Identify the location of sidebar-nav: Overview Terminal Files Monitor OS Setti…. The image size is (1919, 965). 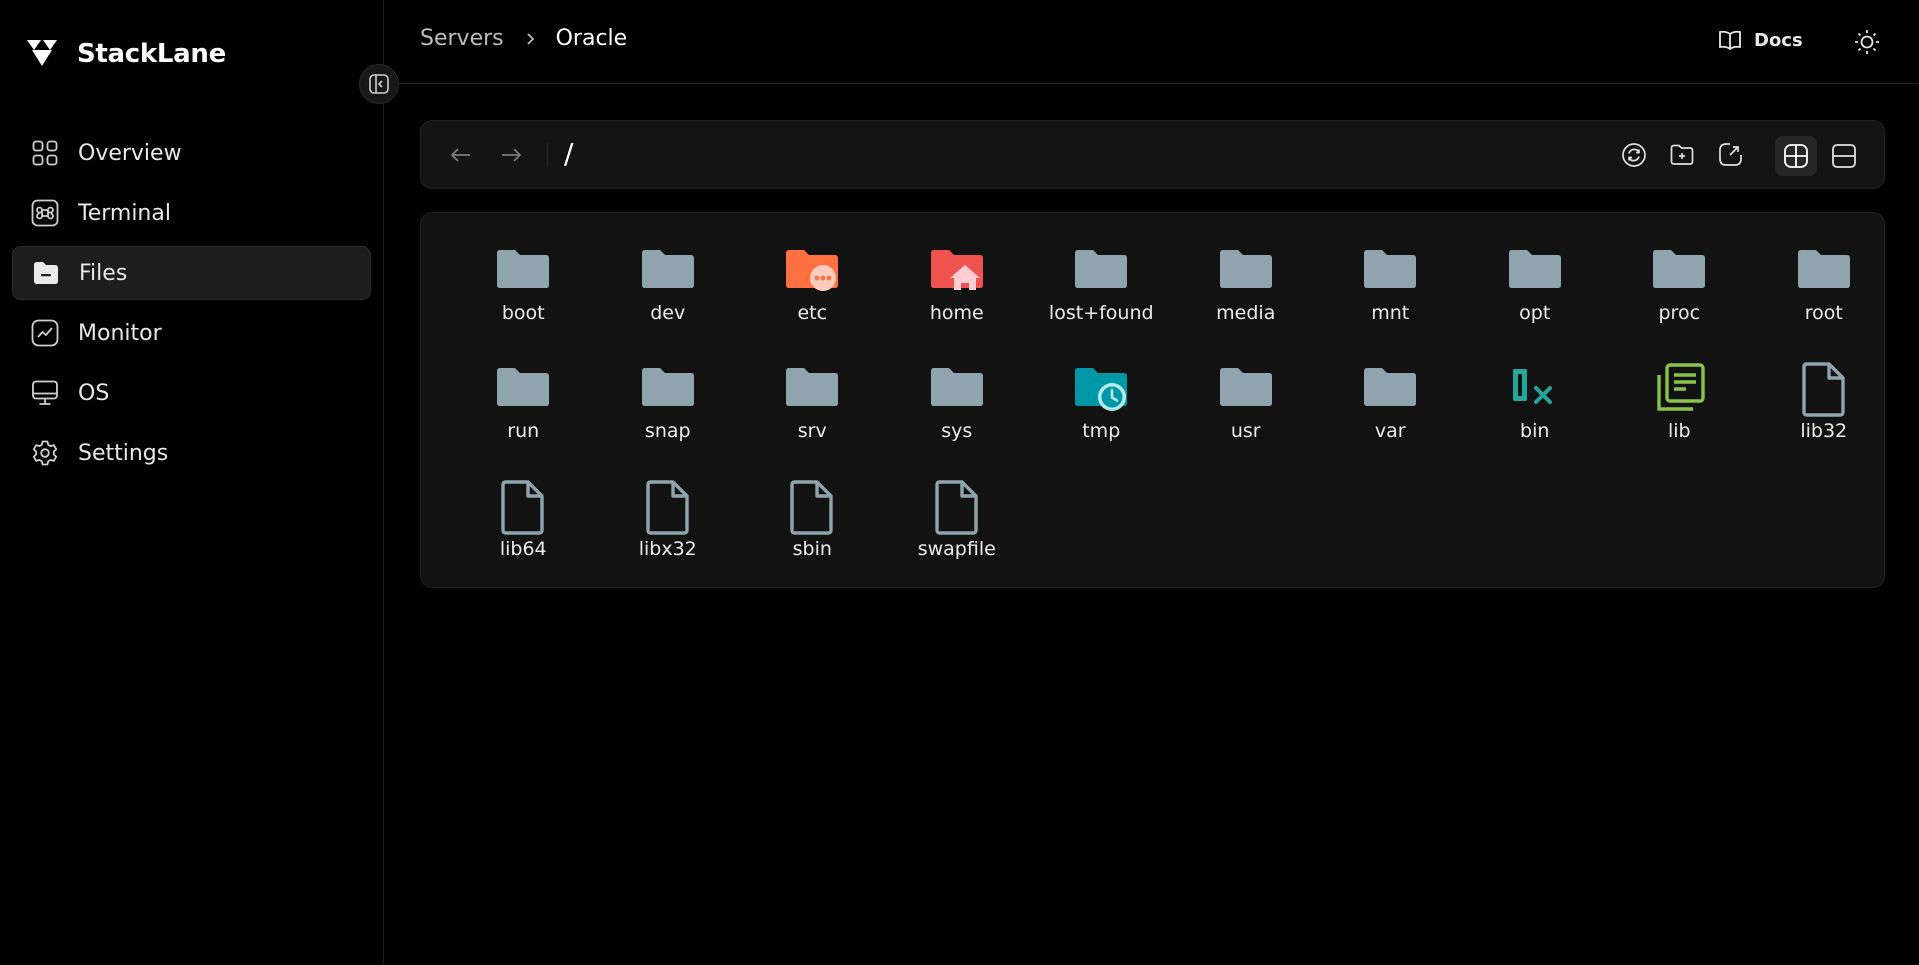
(191, 306).